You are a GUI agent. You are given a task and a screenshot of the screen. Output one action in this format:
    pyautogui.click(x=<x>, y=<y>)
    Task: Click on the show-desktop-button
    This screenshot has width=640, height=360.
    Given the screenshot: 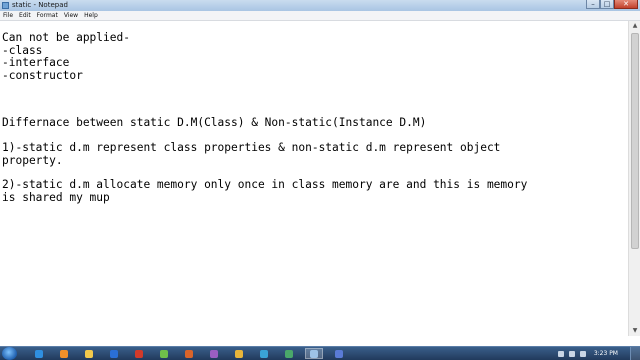 What is the action you would take?
    pyautogui.click(x=635, y=353)
    